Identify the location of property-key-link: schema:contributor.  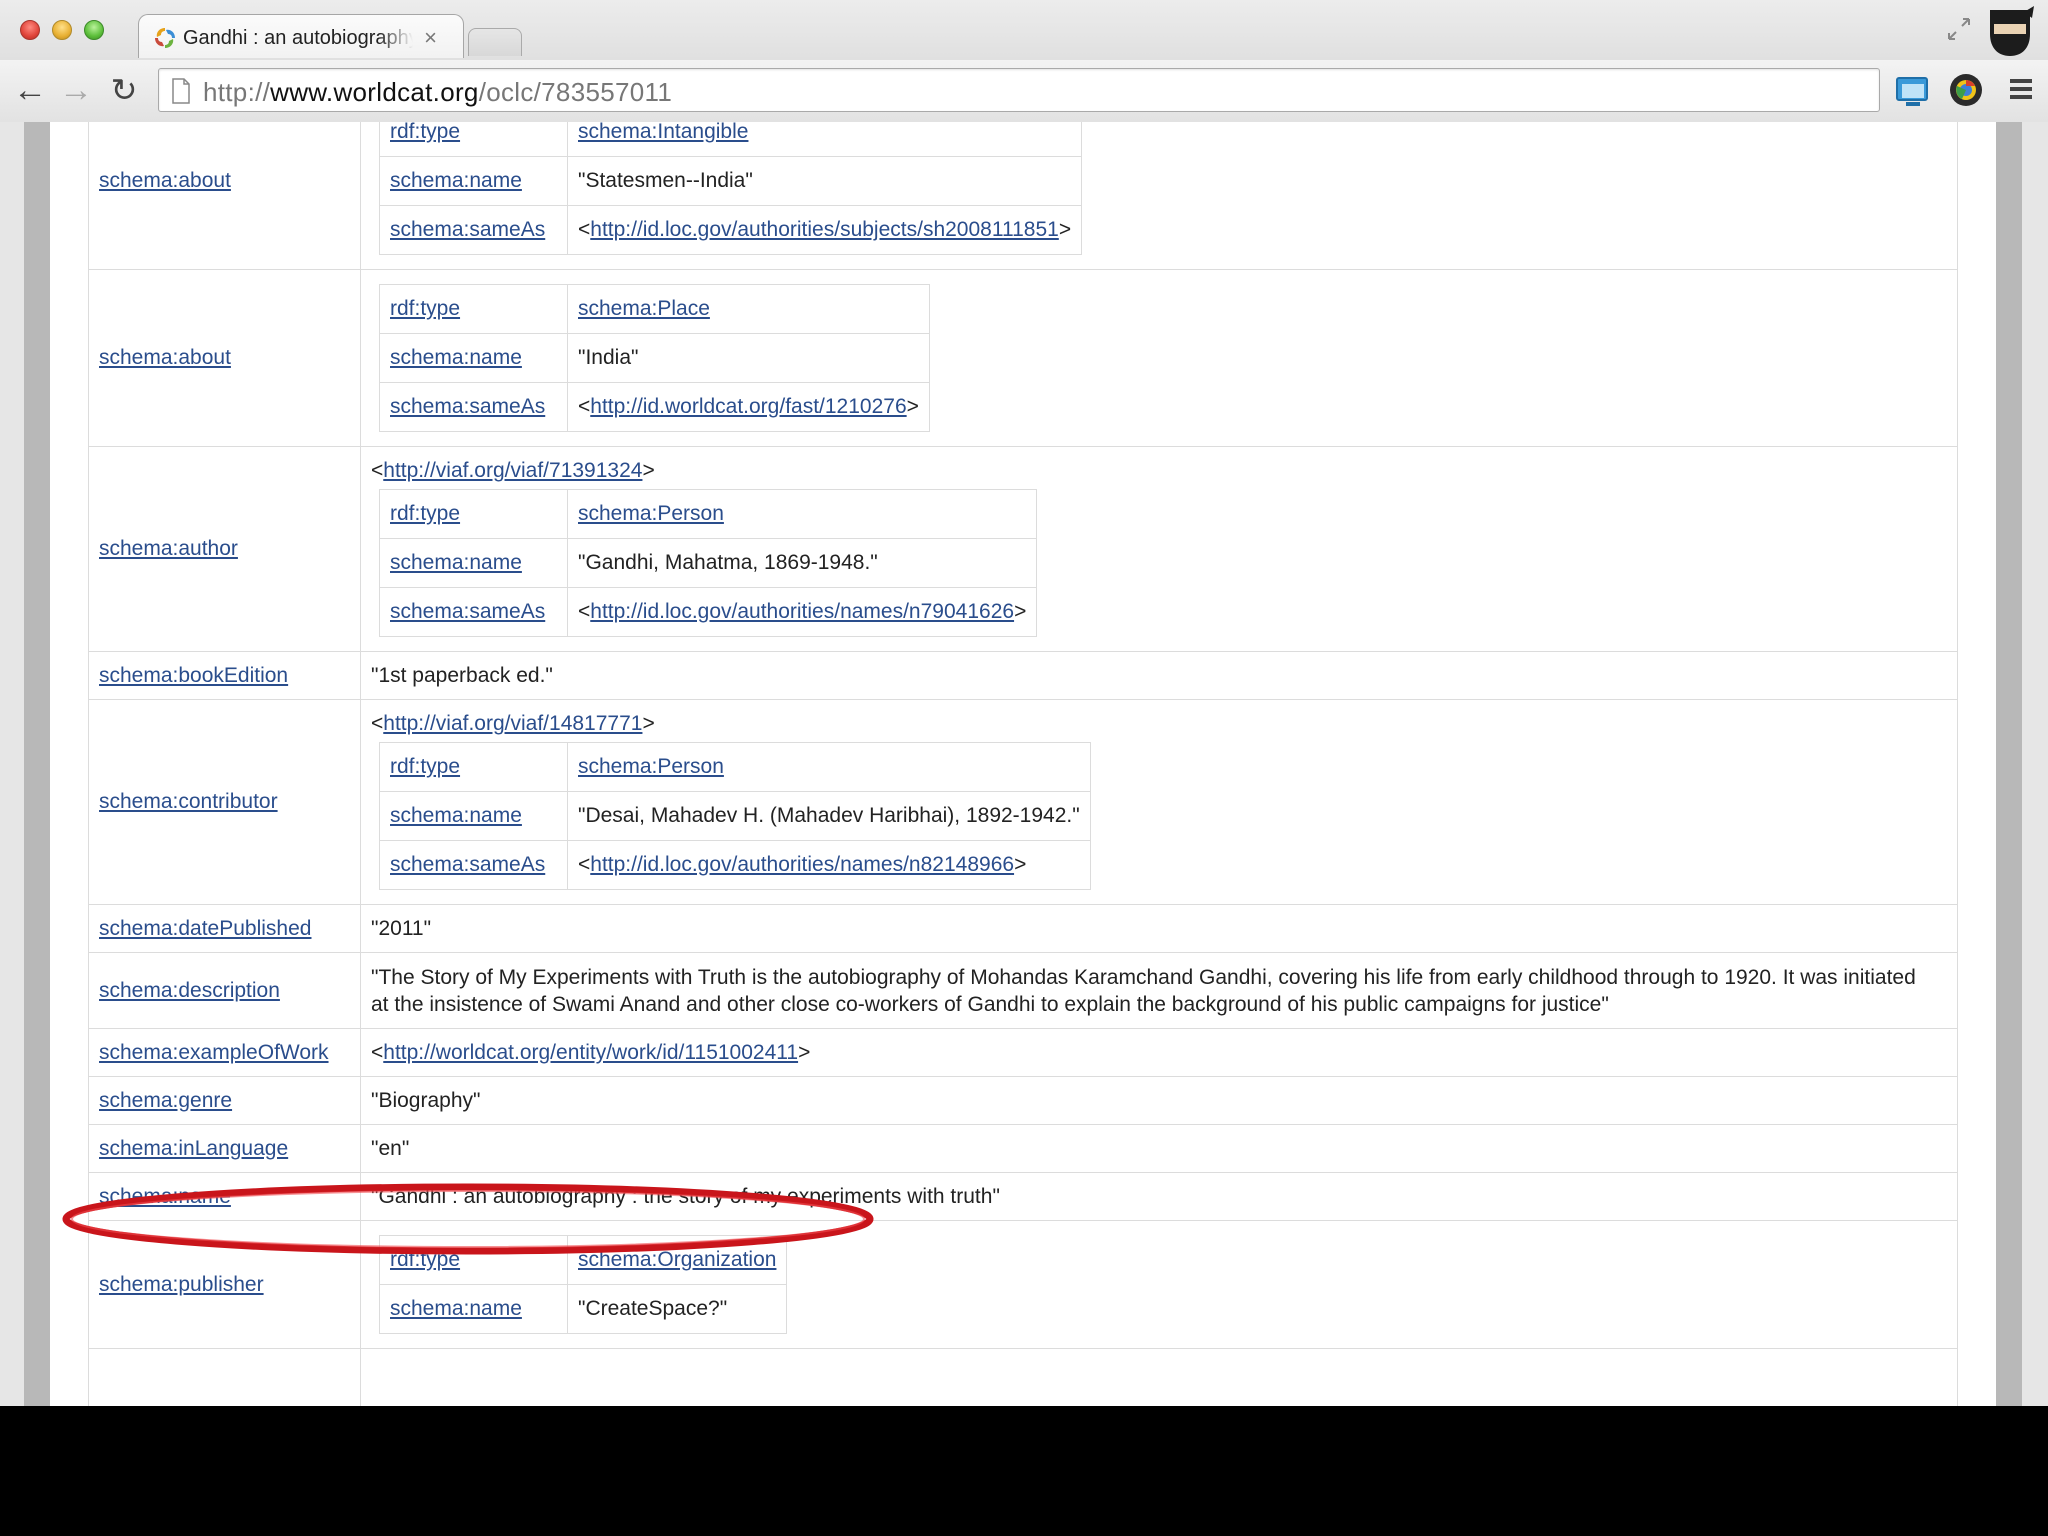
(188, 801).